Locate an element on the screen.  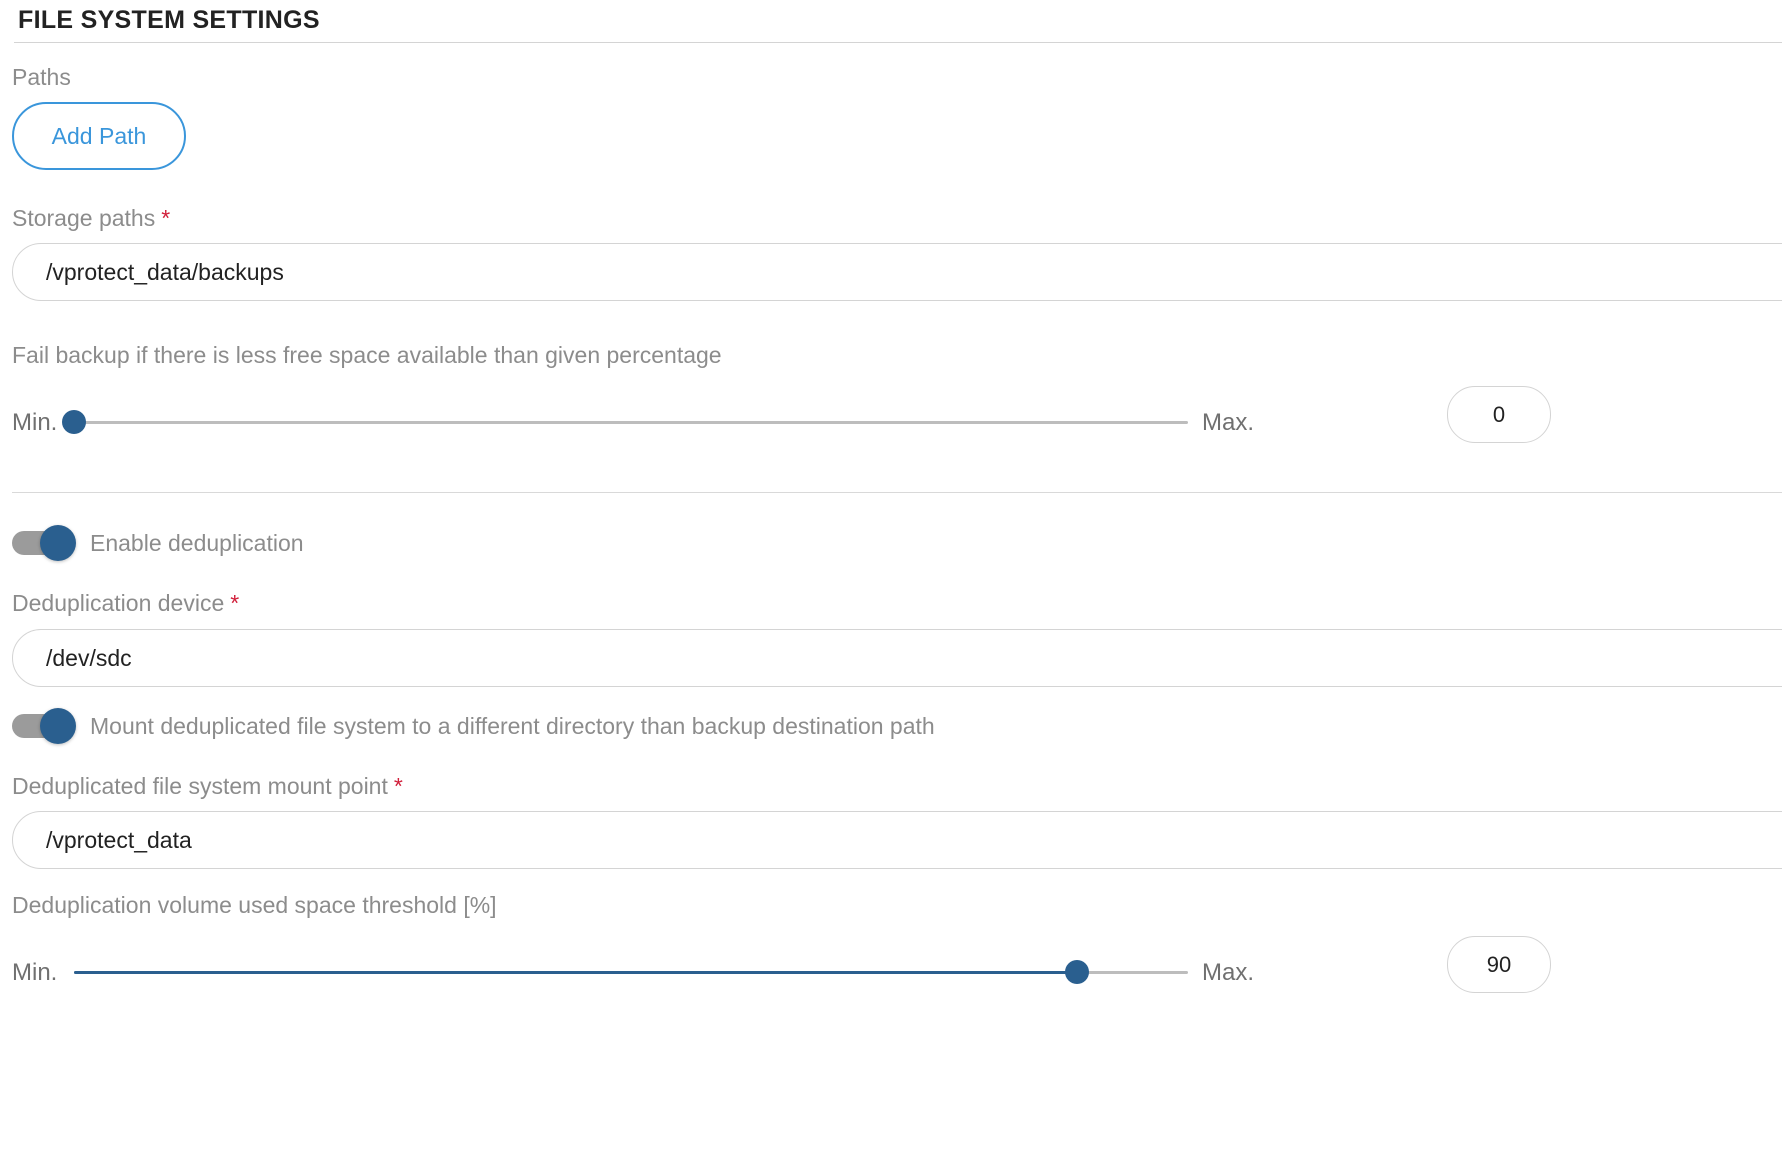
mount-point-input is located at coordinates (897, 840).